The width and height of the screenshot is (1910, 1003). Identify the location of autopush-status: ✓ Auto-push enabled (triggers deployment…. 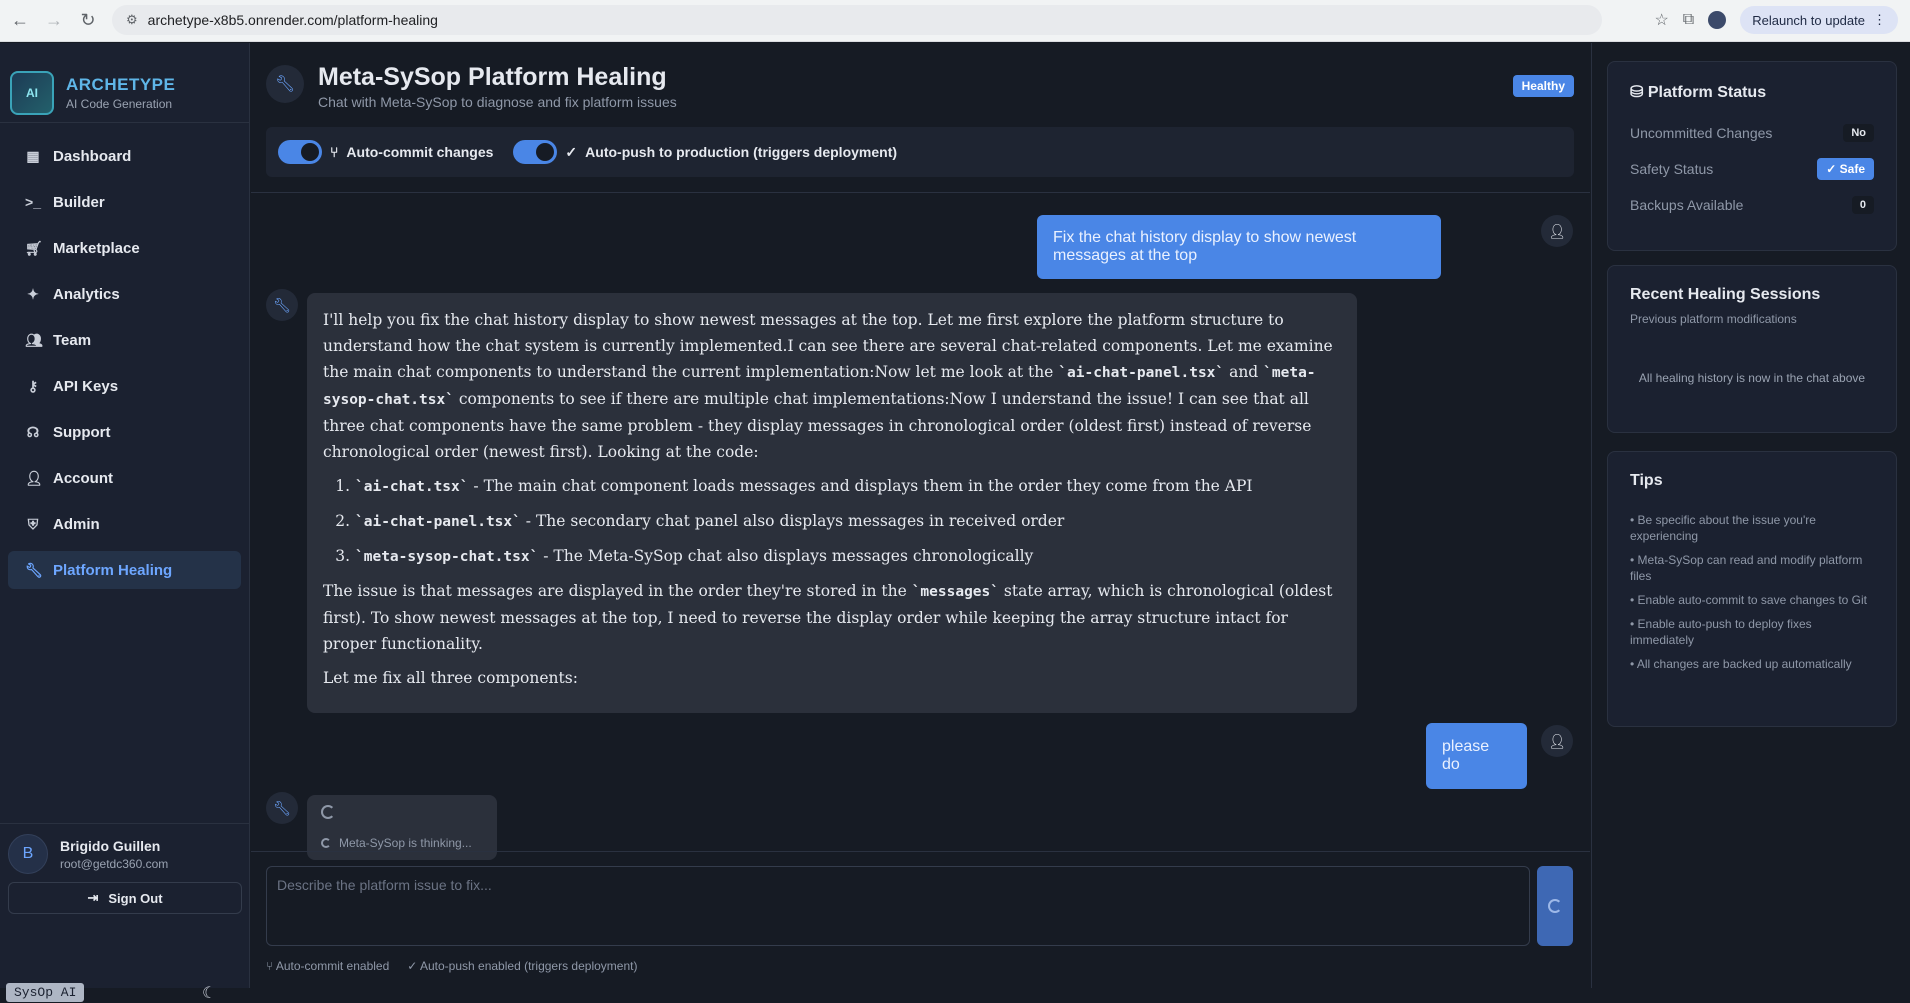
(522, 966).